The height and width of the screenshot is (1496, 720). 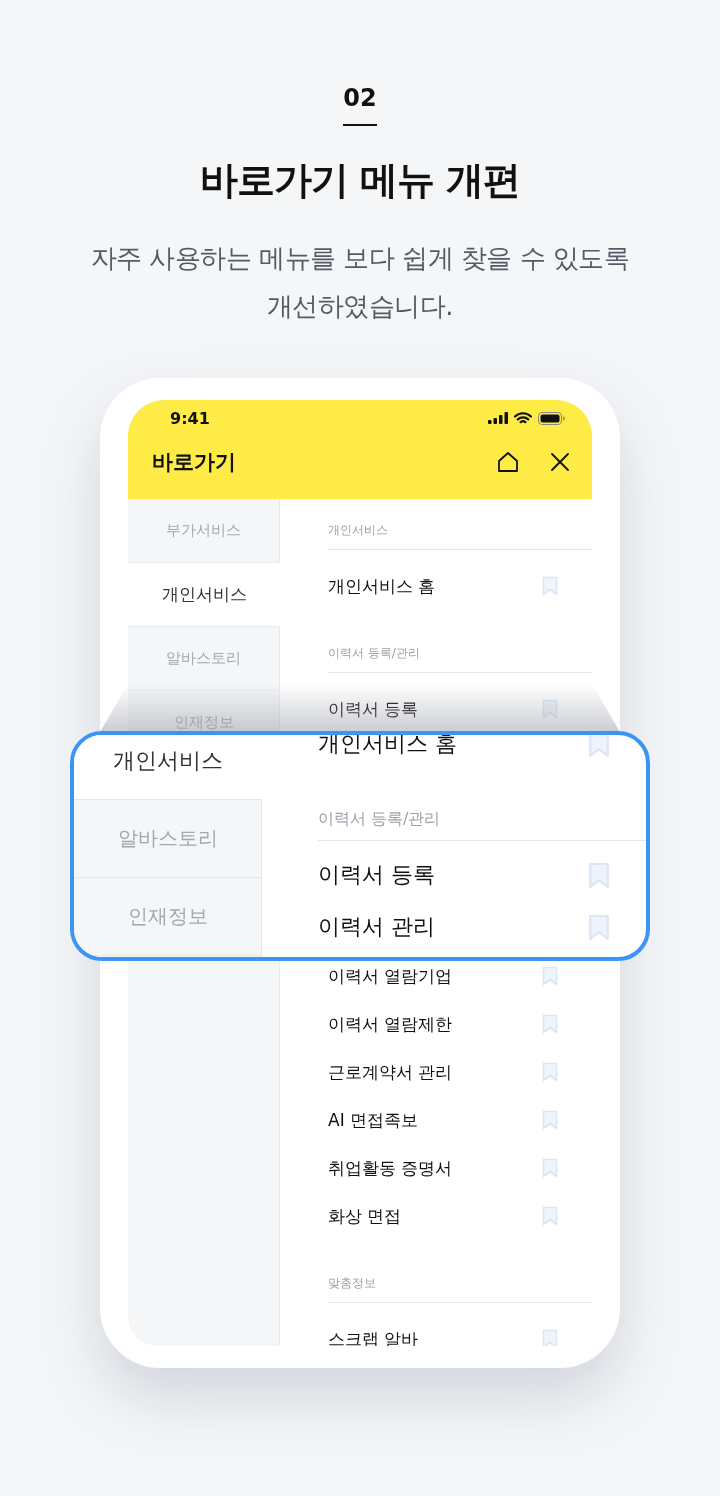 What do you see at coordinates (460, 1271) in the screenshot?
I see `section-header: 맞춤정보` at bounding box center [460, 1271].